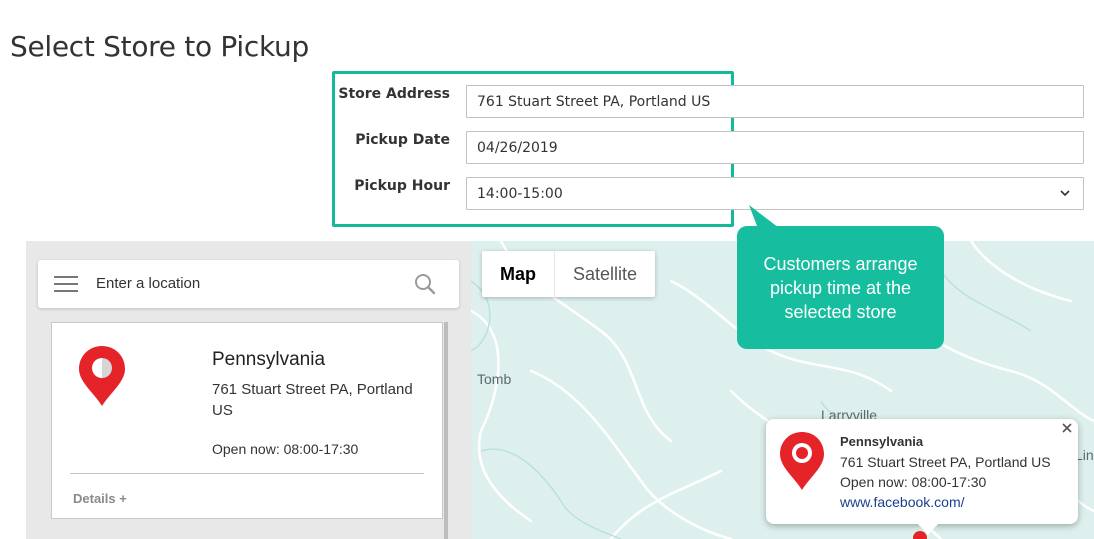 This screenshot has width=1094, height=539. Describe the element at coordinates (945, 462) in the screenshot. I see `info-store-address: 761 Stuart Street PA, Portland US` at that location.